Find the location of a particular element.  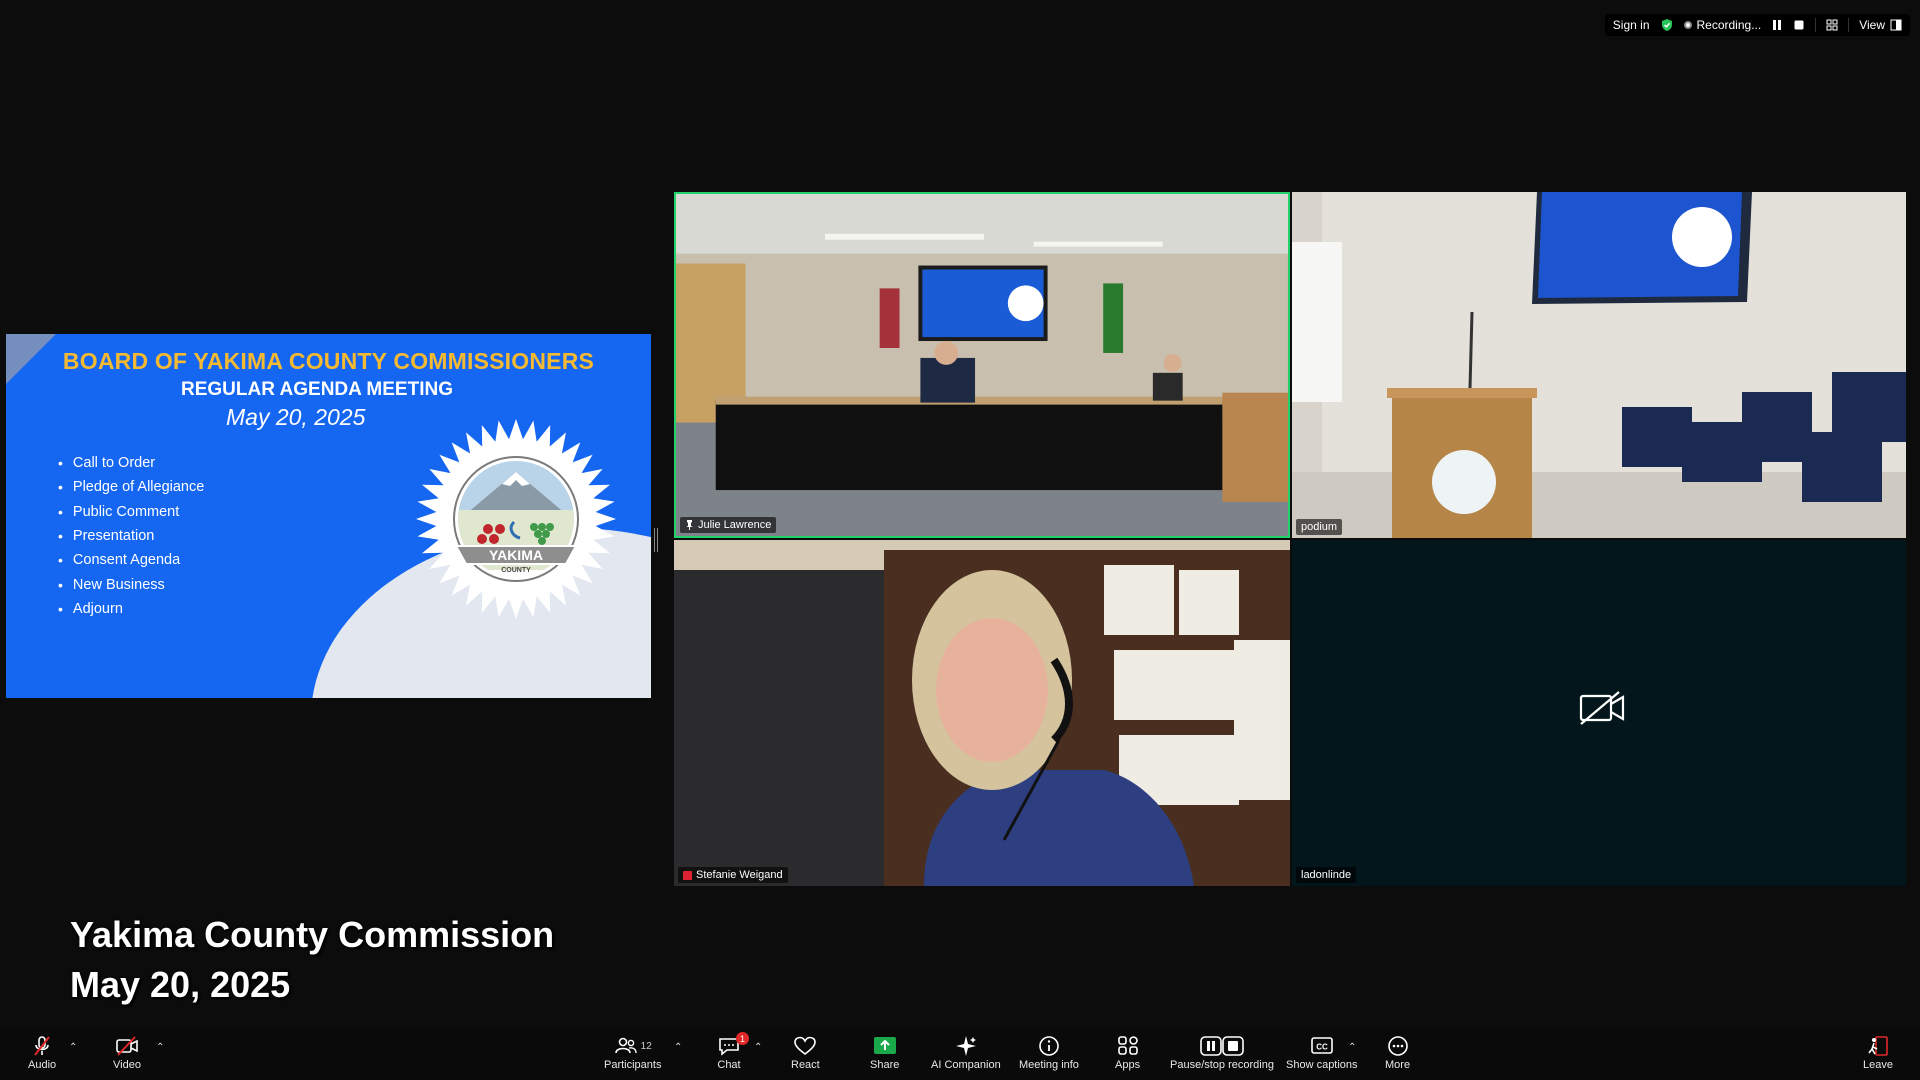

chat-options-chevron-icon: ⌃ is located at coordinates (758, 1047).